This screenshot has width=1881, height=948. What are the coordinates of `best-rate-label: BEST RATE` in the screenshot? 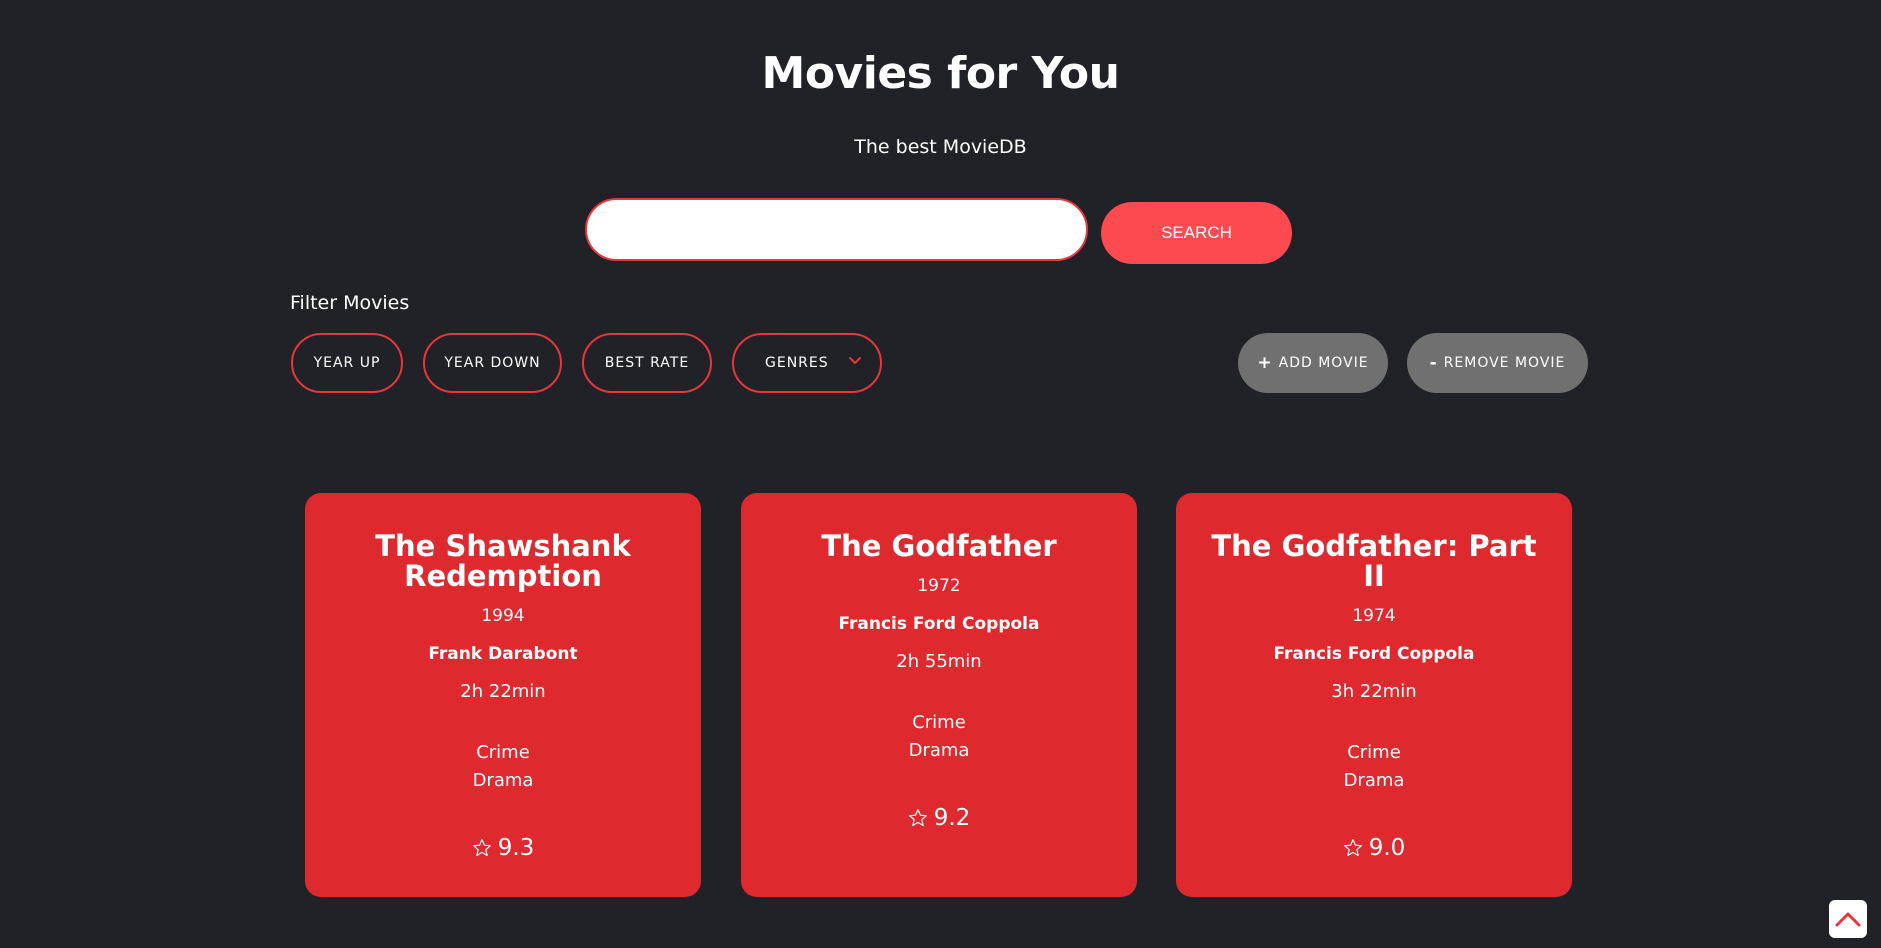 It's located at (647, 363).